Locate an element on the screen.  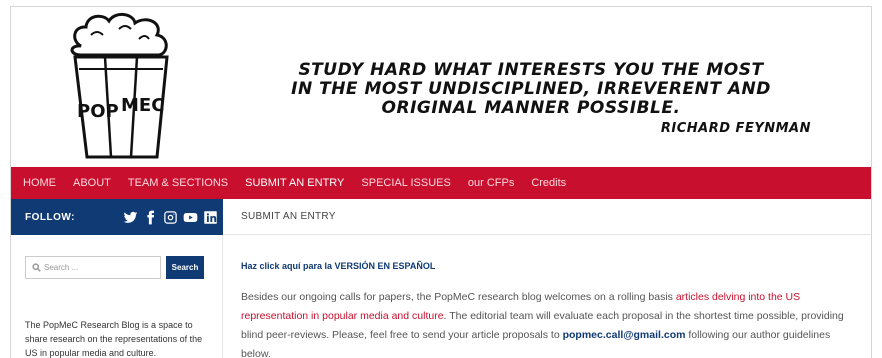
instagram-icon is located at coordinates (170, 217).